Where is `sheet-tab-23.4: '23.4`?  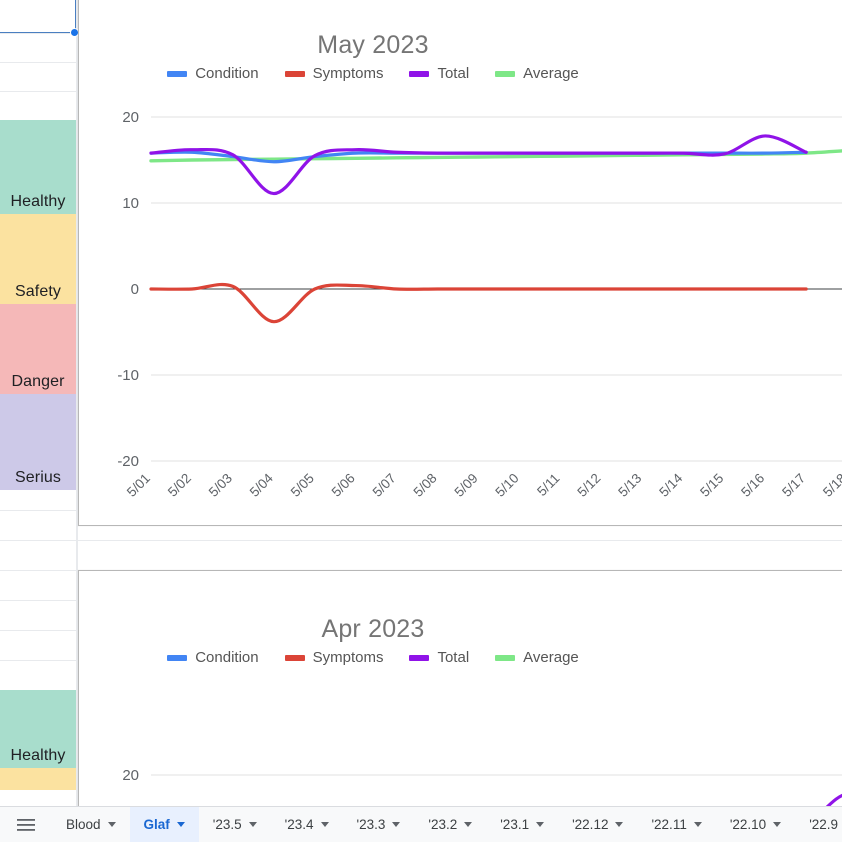
sheet-tab-23.4: '23.4 is located at coordinates (307, 824).